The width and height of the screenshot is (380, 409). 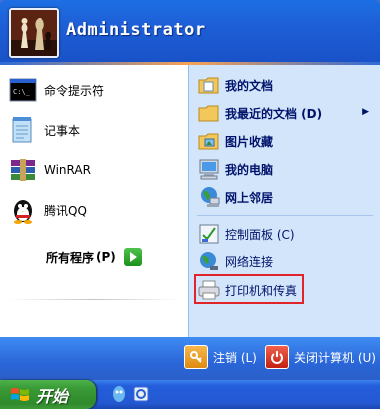 I want to click on menu-item-my-documents: 我的文档, so click(x=235, y=85).